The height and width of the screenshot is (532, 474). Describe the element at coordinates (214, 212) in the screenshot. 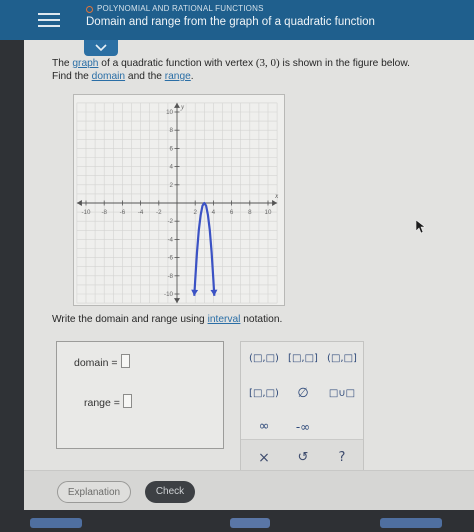

I see `x-tick-label: 4` at that location.